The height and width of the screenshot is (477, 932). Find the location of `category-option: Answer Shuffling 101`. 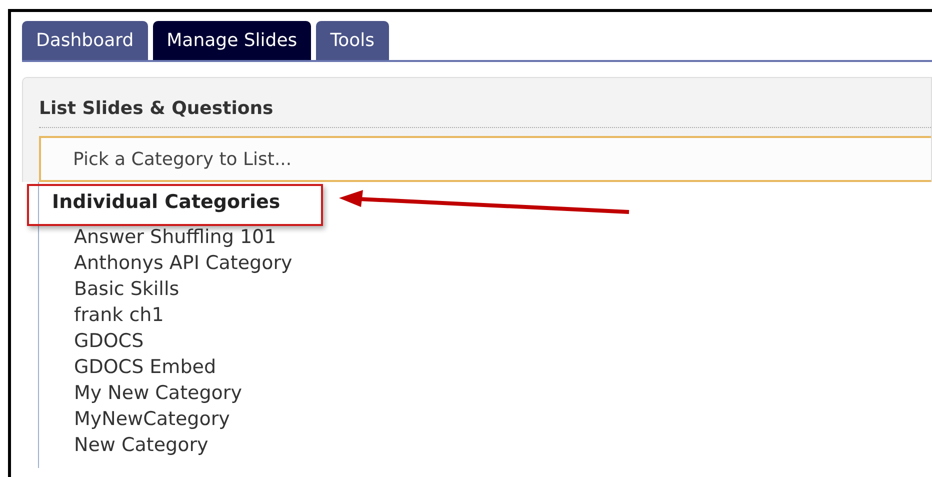

category-option: Answer Shuffling 101 is located at coordinates (485, 237).